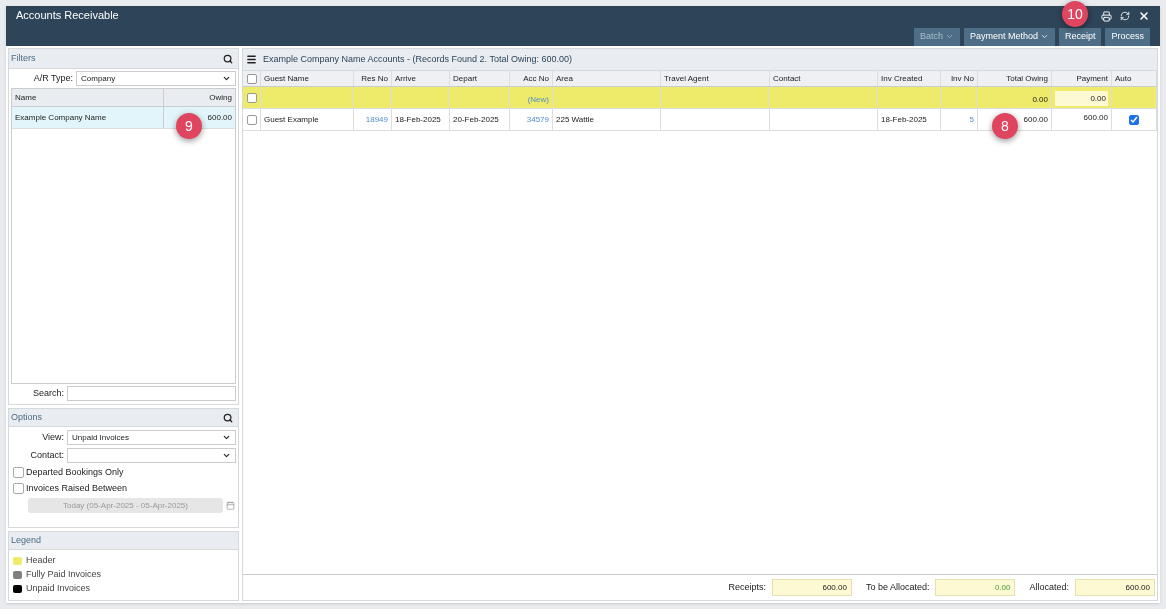 The width and height of the screenshot is (1166, 609). I want to click on window-title: Accounts Receivable, so click(67, 15).